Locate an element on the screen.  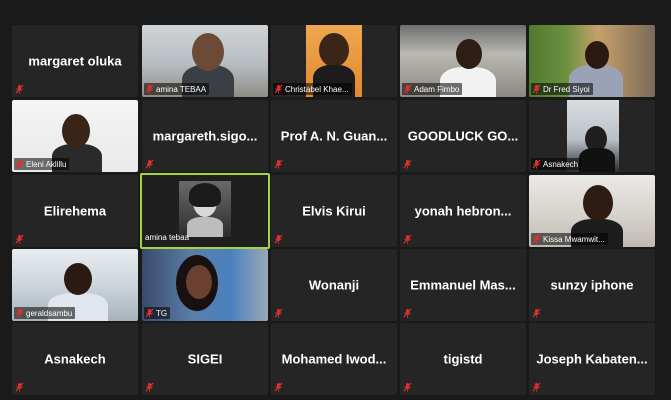
participant-tile-amina-tebaa-active: amina tebaa is located at coordinates (205, 211).